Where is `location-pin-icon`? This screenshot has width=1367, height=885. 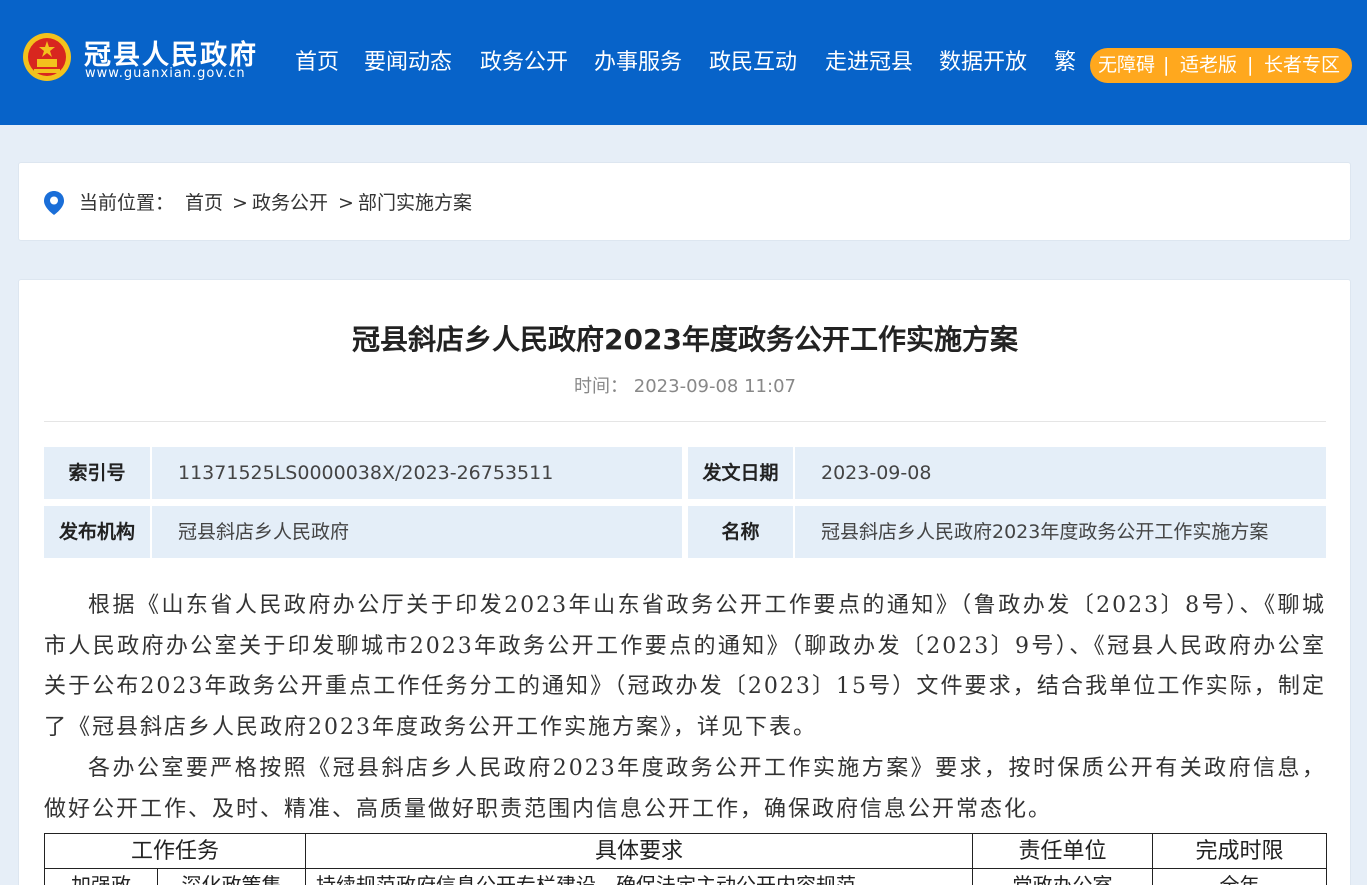
location-pin-icon is located at coordinates (54, 203).